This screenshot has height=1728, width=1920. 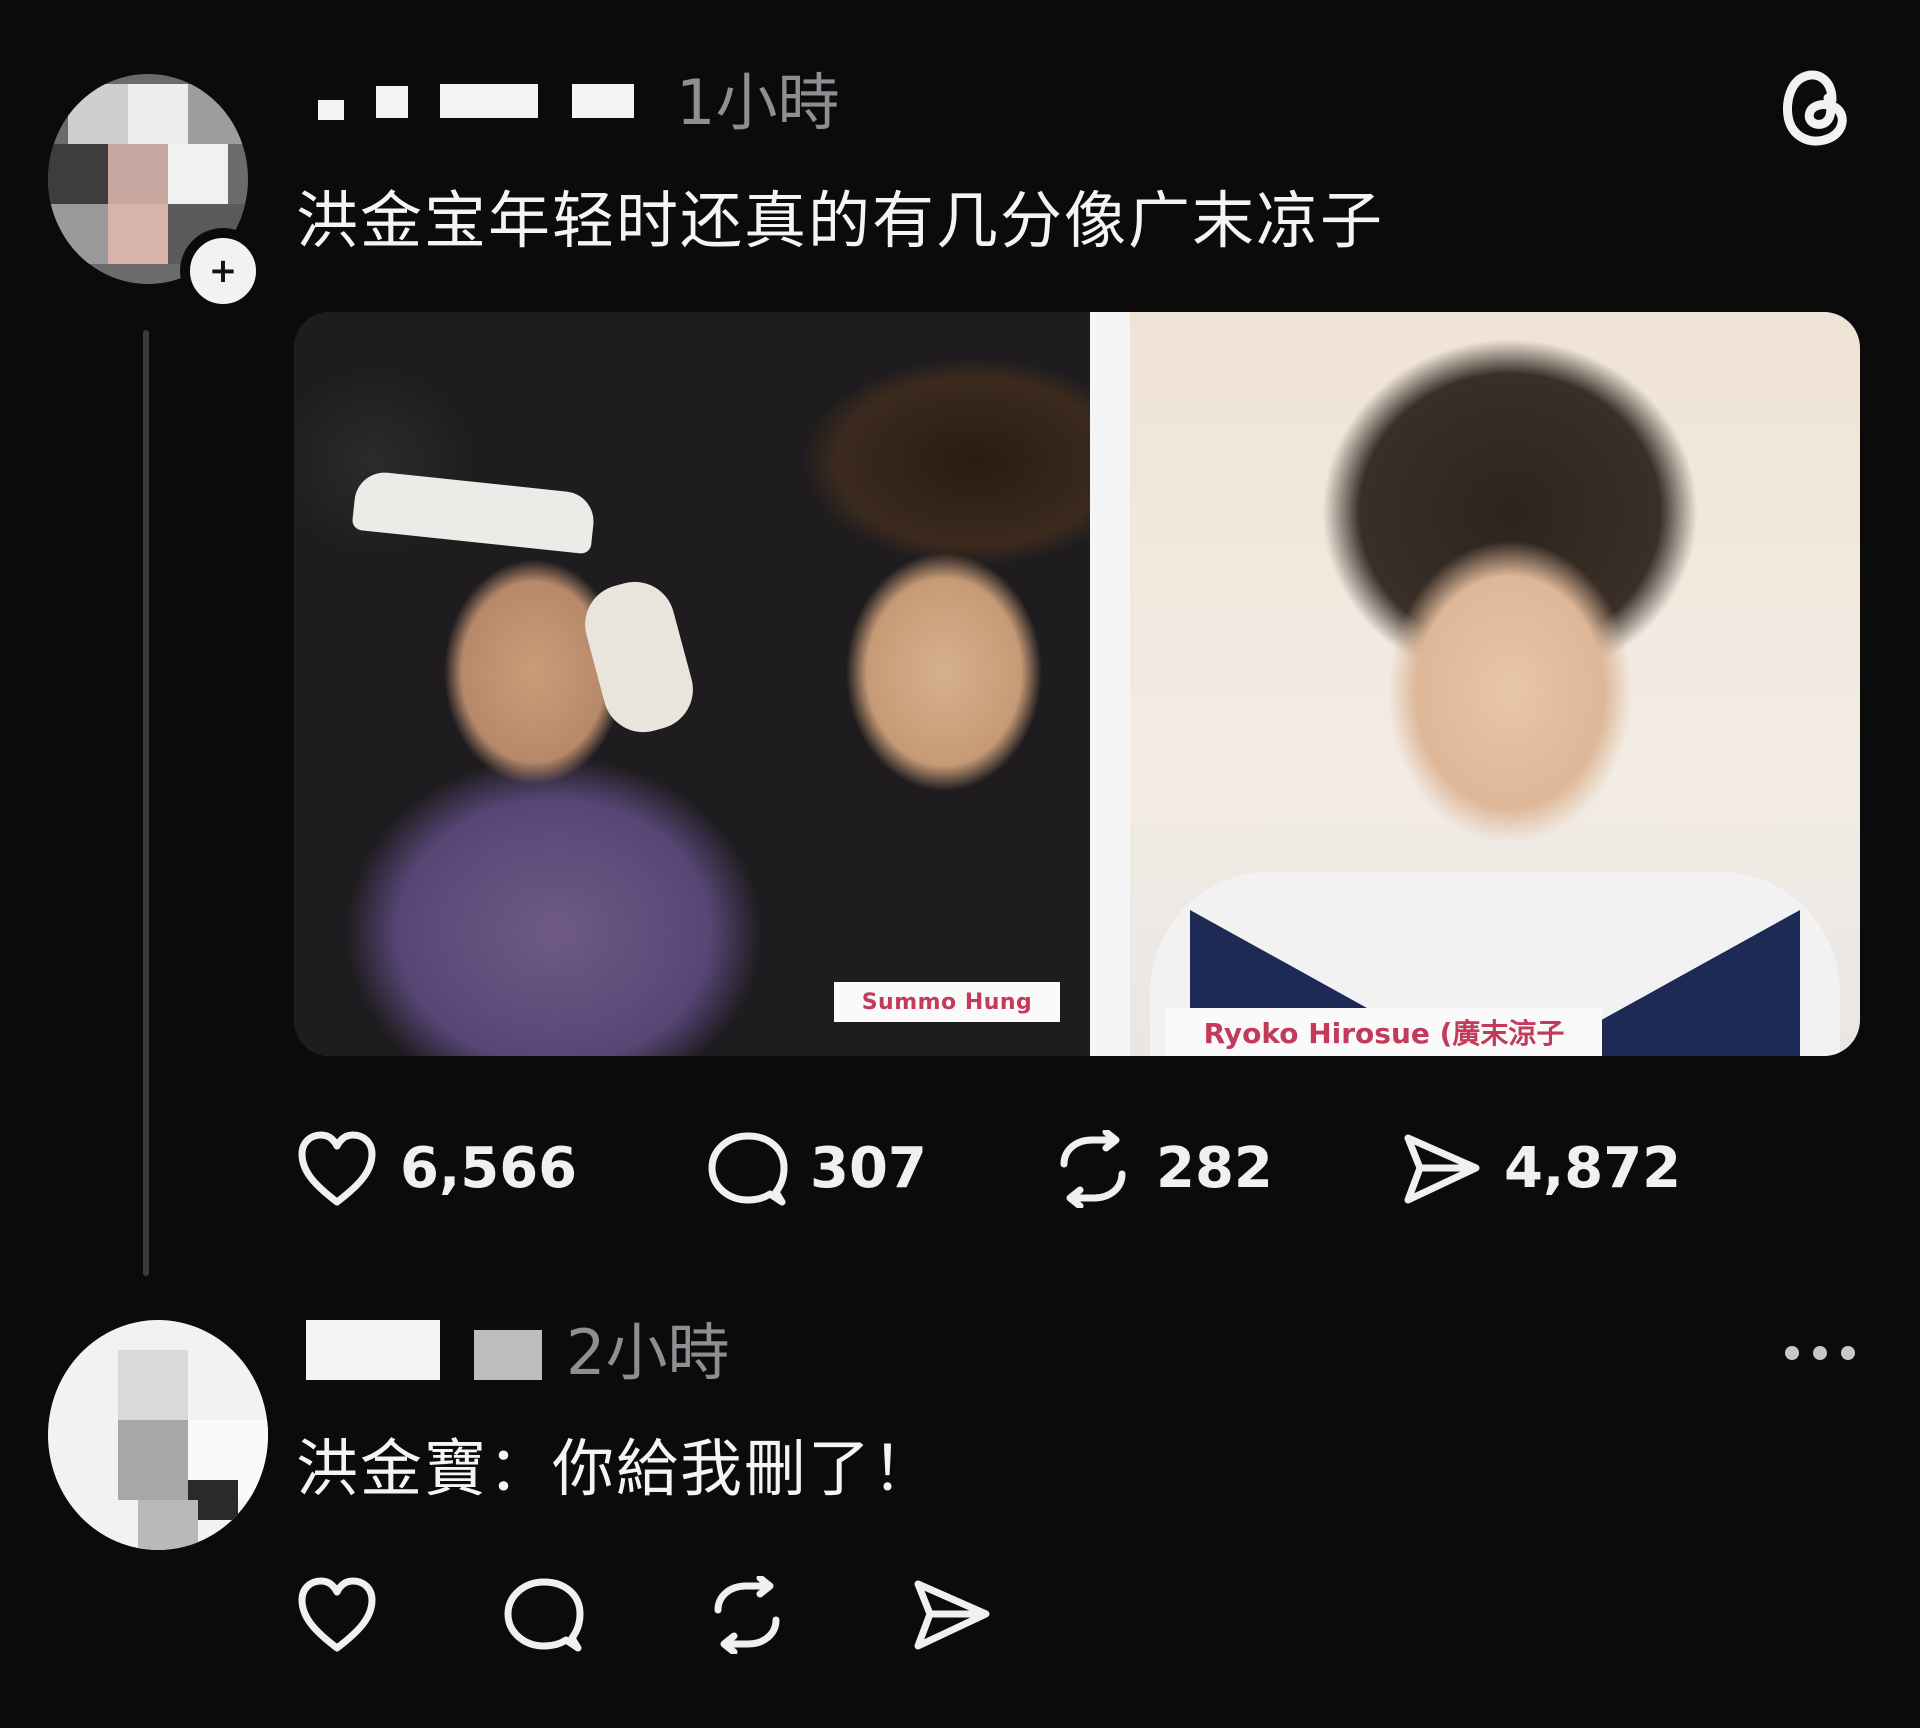 What do you see at coordinates (840, 220) in the screenshot?
I see `post-text: 洪金宝年轻时还真的有几分像广末凉子` at bounding box center [840, 220].